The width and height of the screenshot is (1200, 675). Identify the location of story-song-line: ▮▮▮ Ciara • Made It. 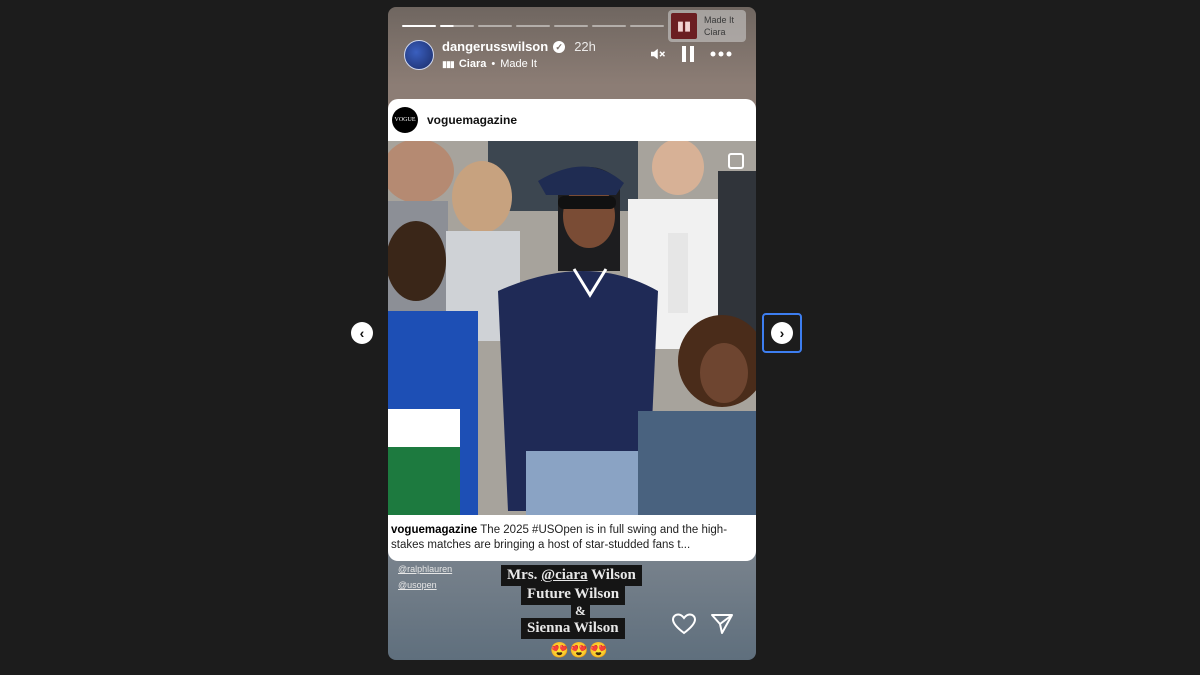
(489, 64).